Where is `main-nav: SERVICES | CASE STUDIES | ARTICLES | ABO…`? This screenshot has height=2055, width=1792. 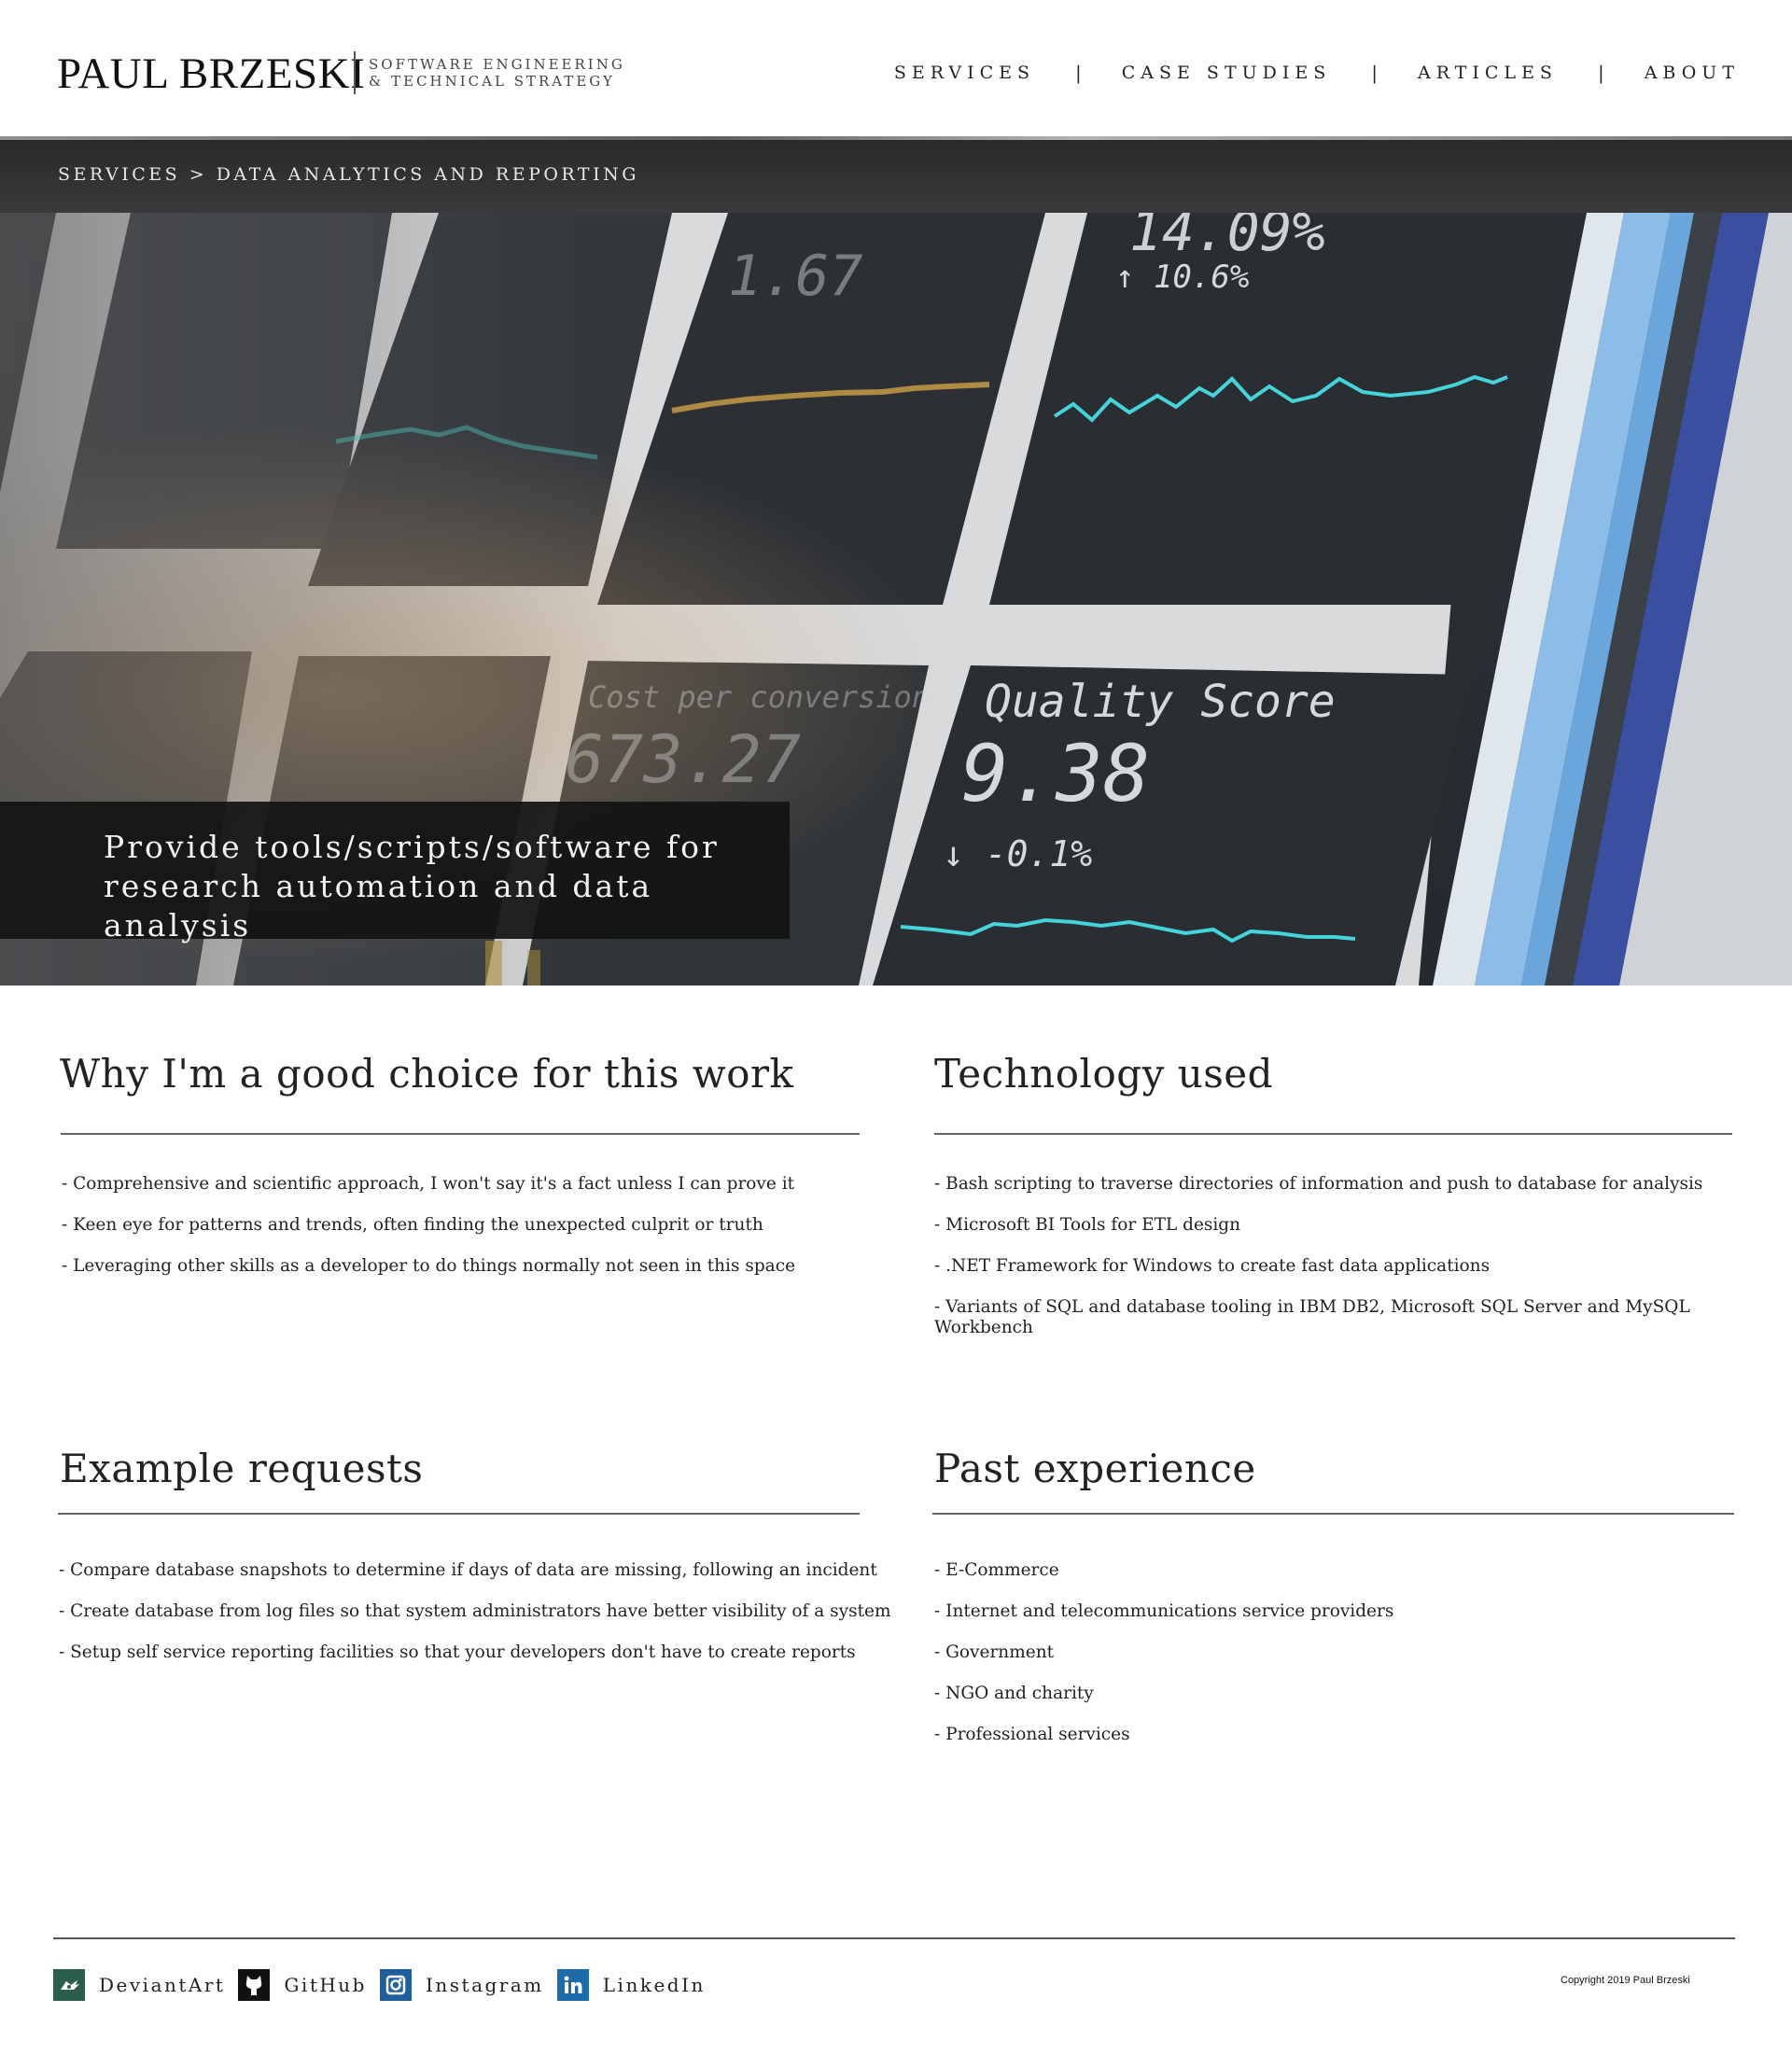
main-nav: SERVICES | CASE STUDIES | ARTICLES | ABO… is located at coordinates (1317, 73).